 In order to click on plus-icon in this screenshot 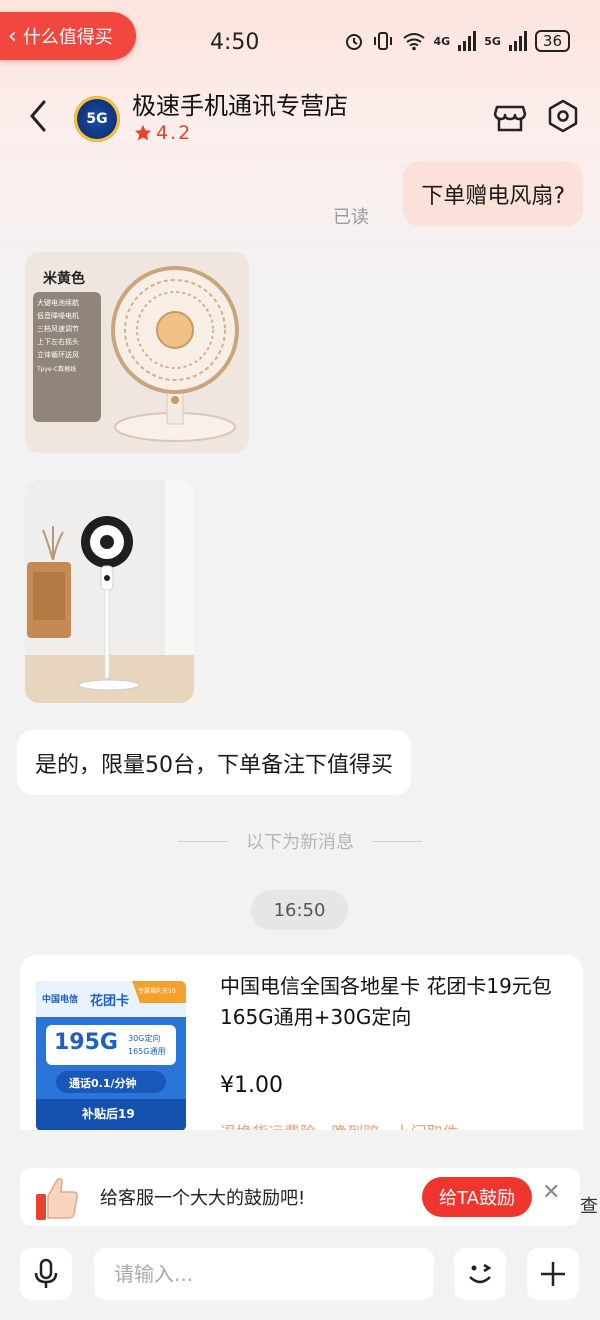, I will do `click(553, 1274)`.